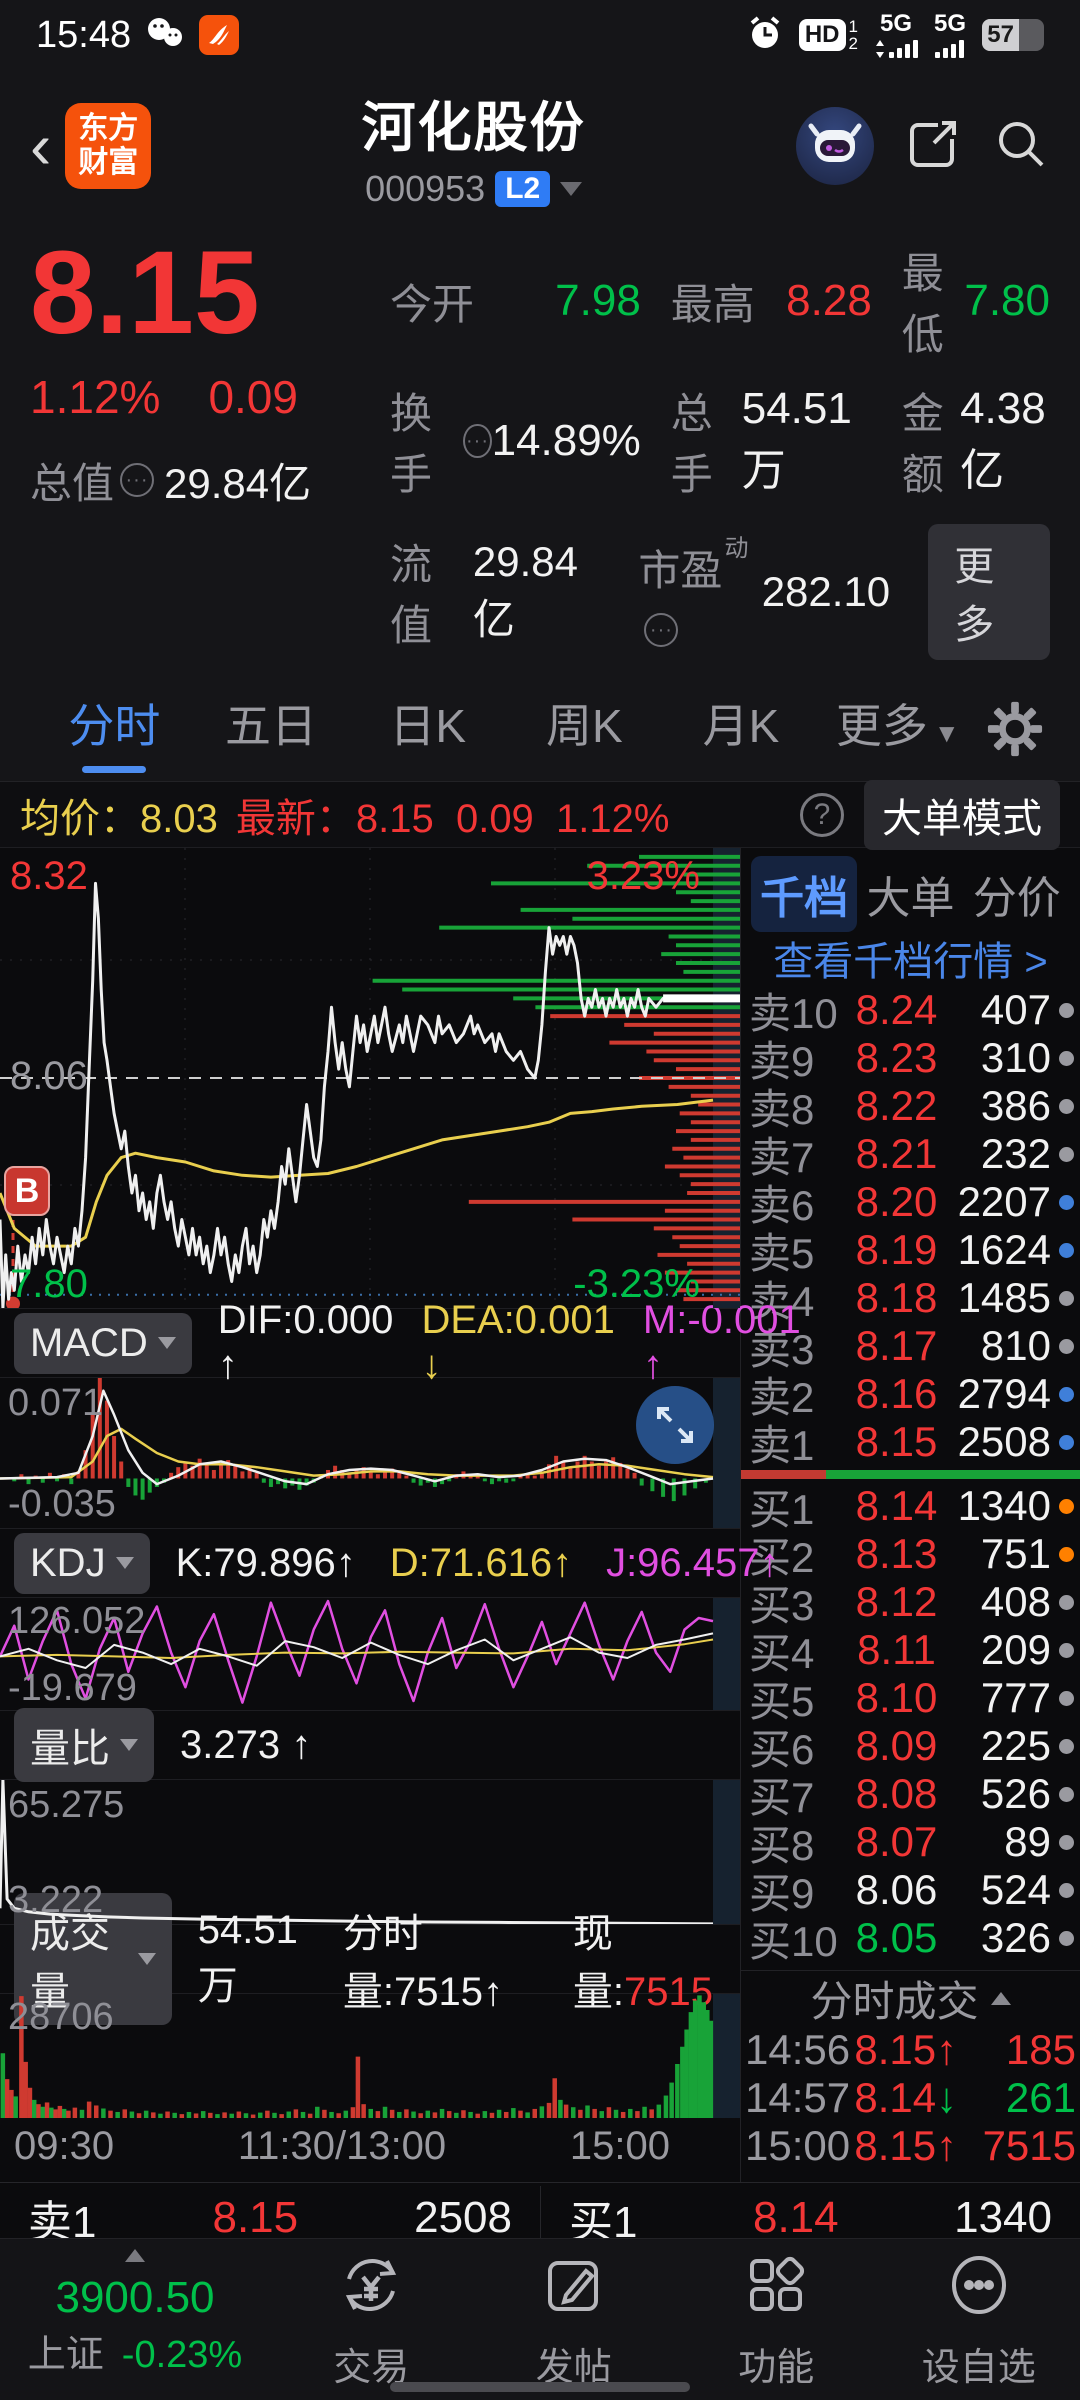  Describe the element at coordinates (989, 592) in the screenshot. I see `more-button: 更多` at that location.